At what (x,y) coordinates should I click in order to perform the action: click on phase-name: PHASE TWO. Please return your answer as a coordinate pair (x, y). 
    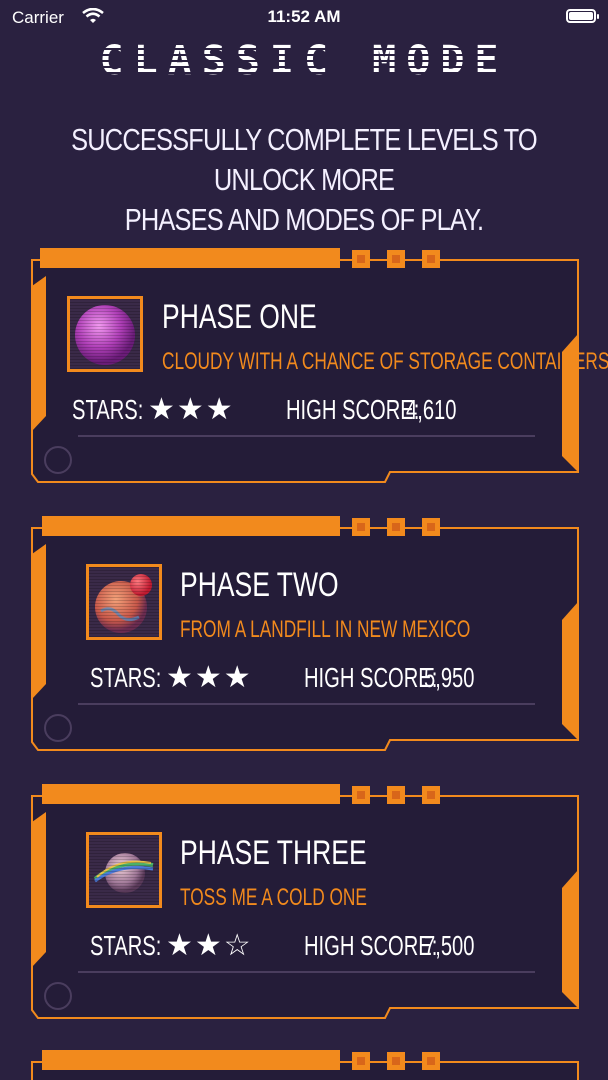
    Looking at the image, I should click on (259, 585).